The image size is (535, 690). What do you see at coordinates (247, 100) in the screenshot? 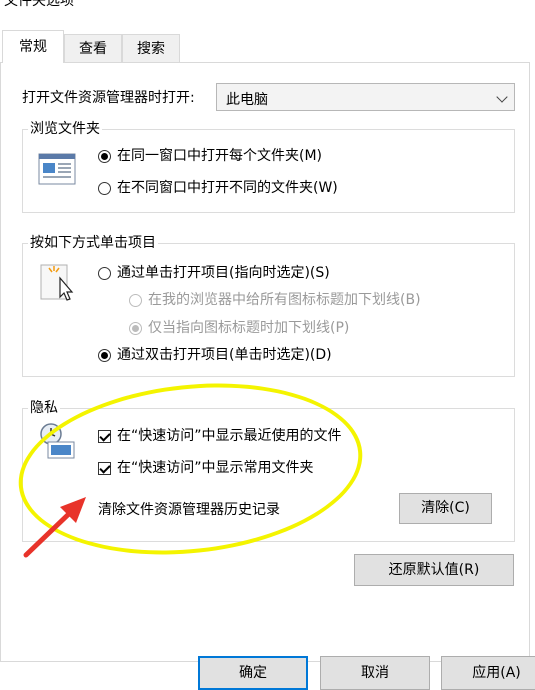
I see `open-explorer-value: 此电脑` at bounding box center [247, 100].